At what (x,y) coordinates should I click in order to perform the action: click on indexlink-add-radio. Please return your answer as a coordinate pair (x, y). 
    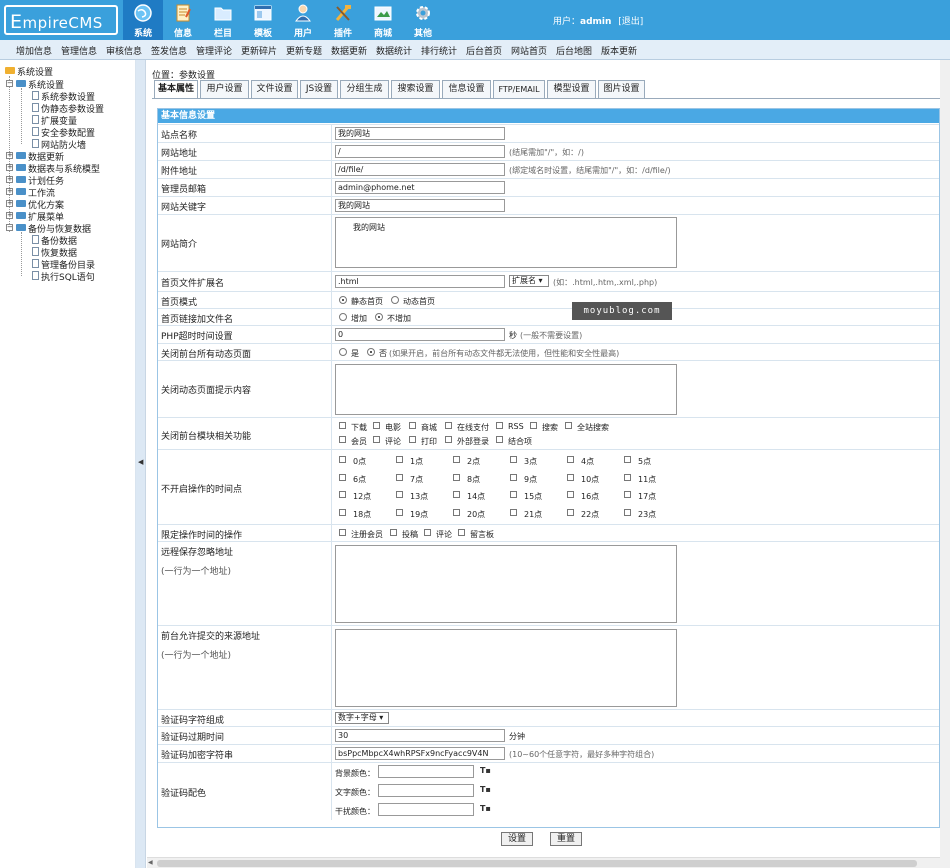
    Looking at the image, I should click on (343, 317).